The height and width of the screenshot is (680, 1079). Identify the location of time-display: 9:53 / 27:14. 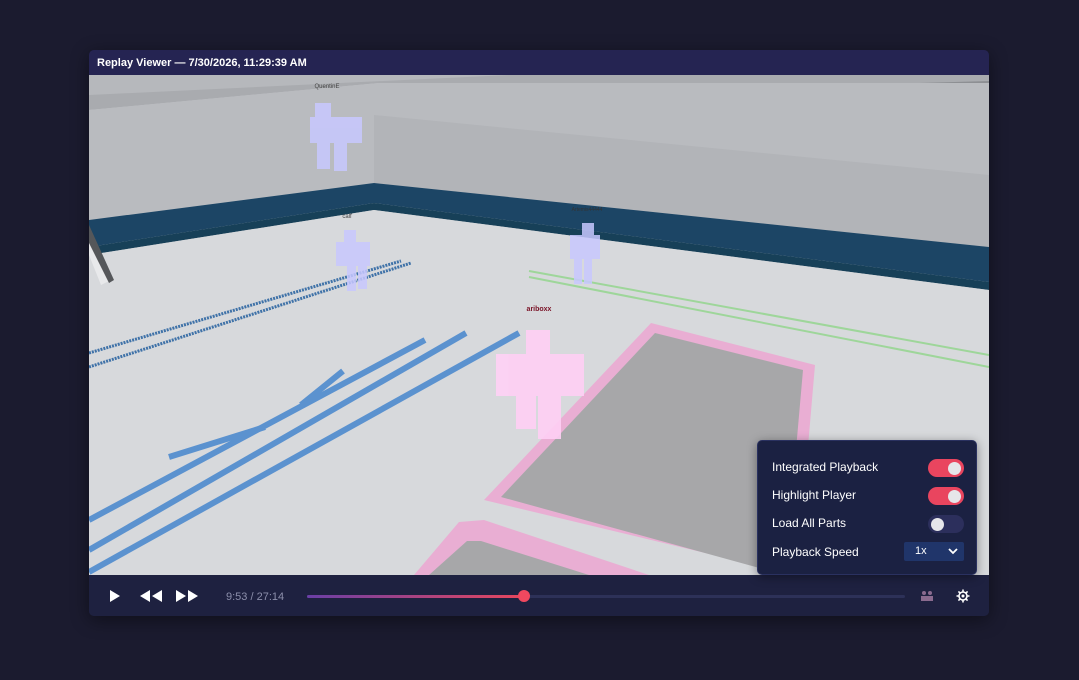
(255, 597).